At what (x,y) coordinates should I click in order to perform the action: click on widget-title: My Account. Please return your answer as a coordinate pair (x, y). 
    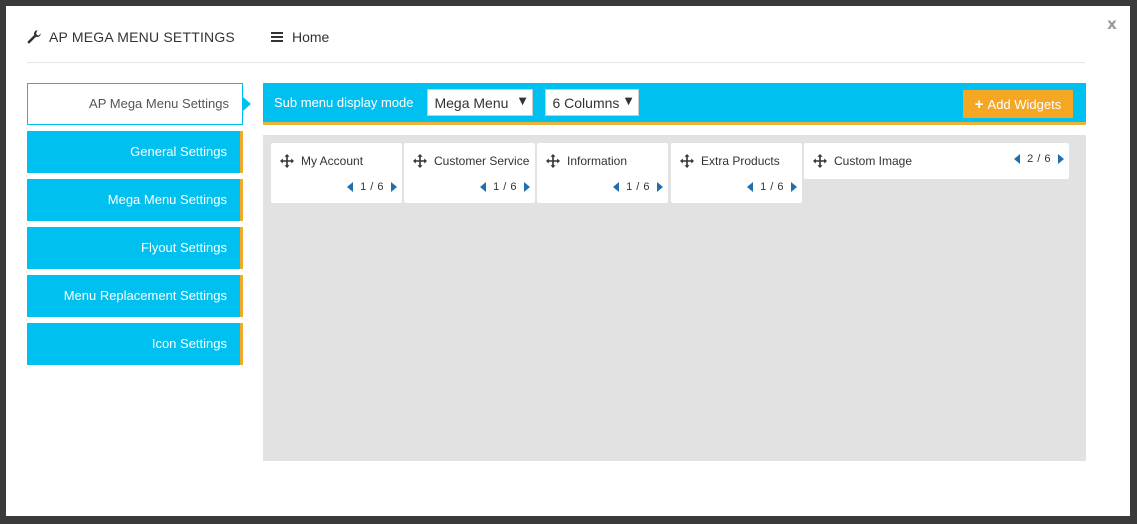
    Looking at the image, I should click on (332, 161).